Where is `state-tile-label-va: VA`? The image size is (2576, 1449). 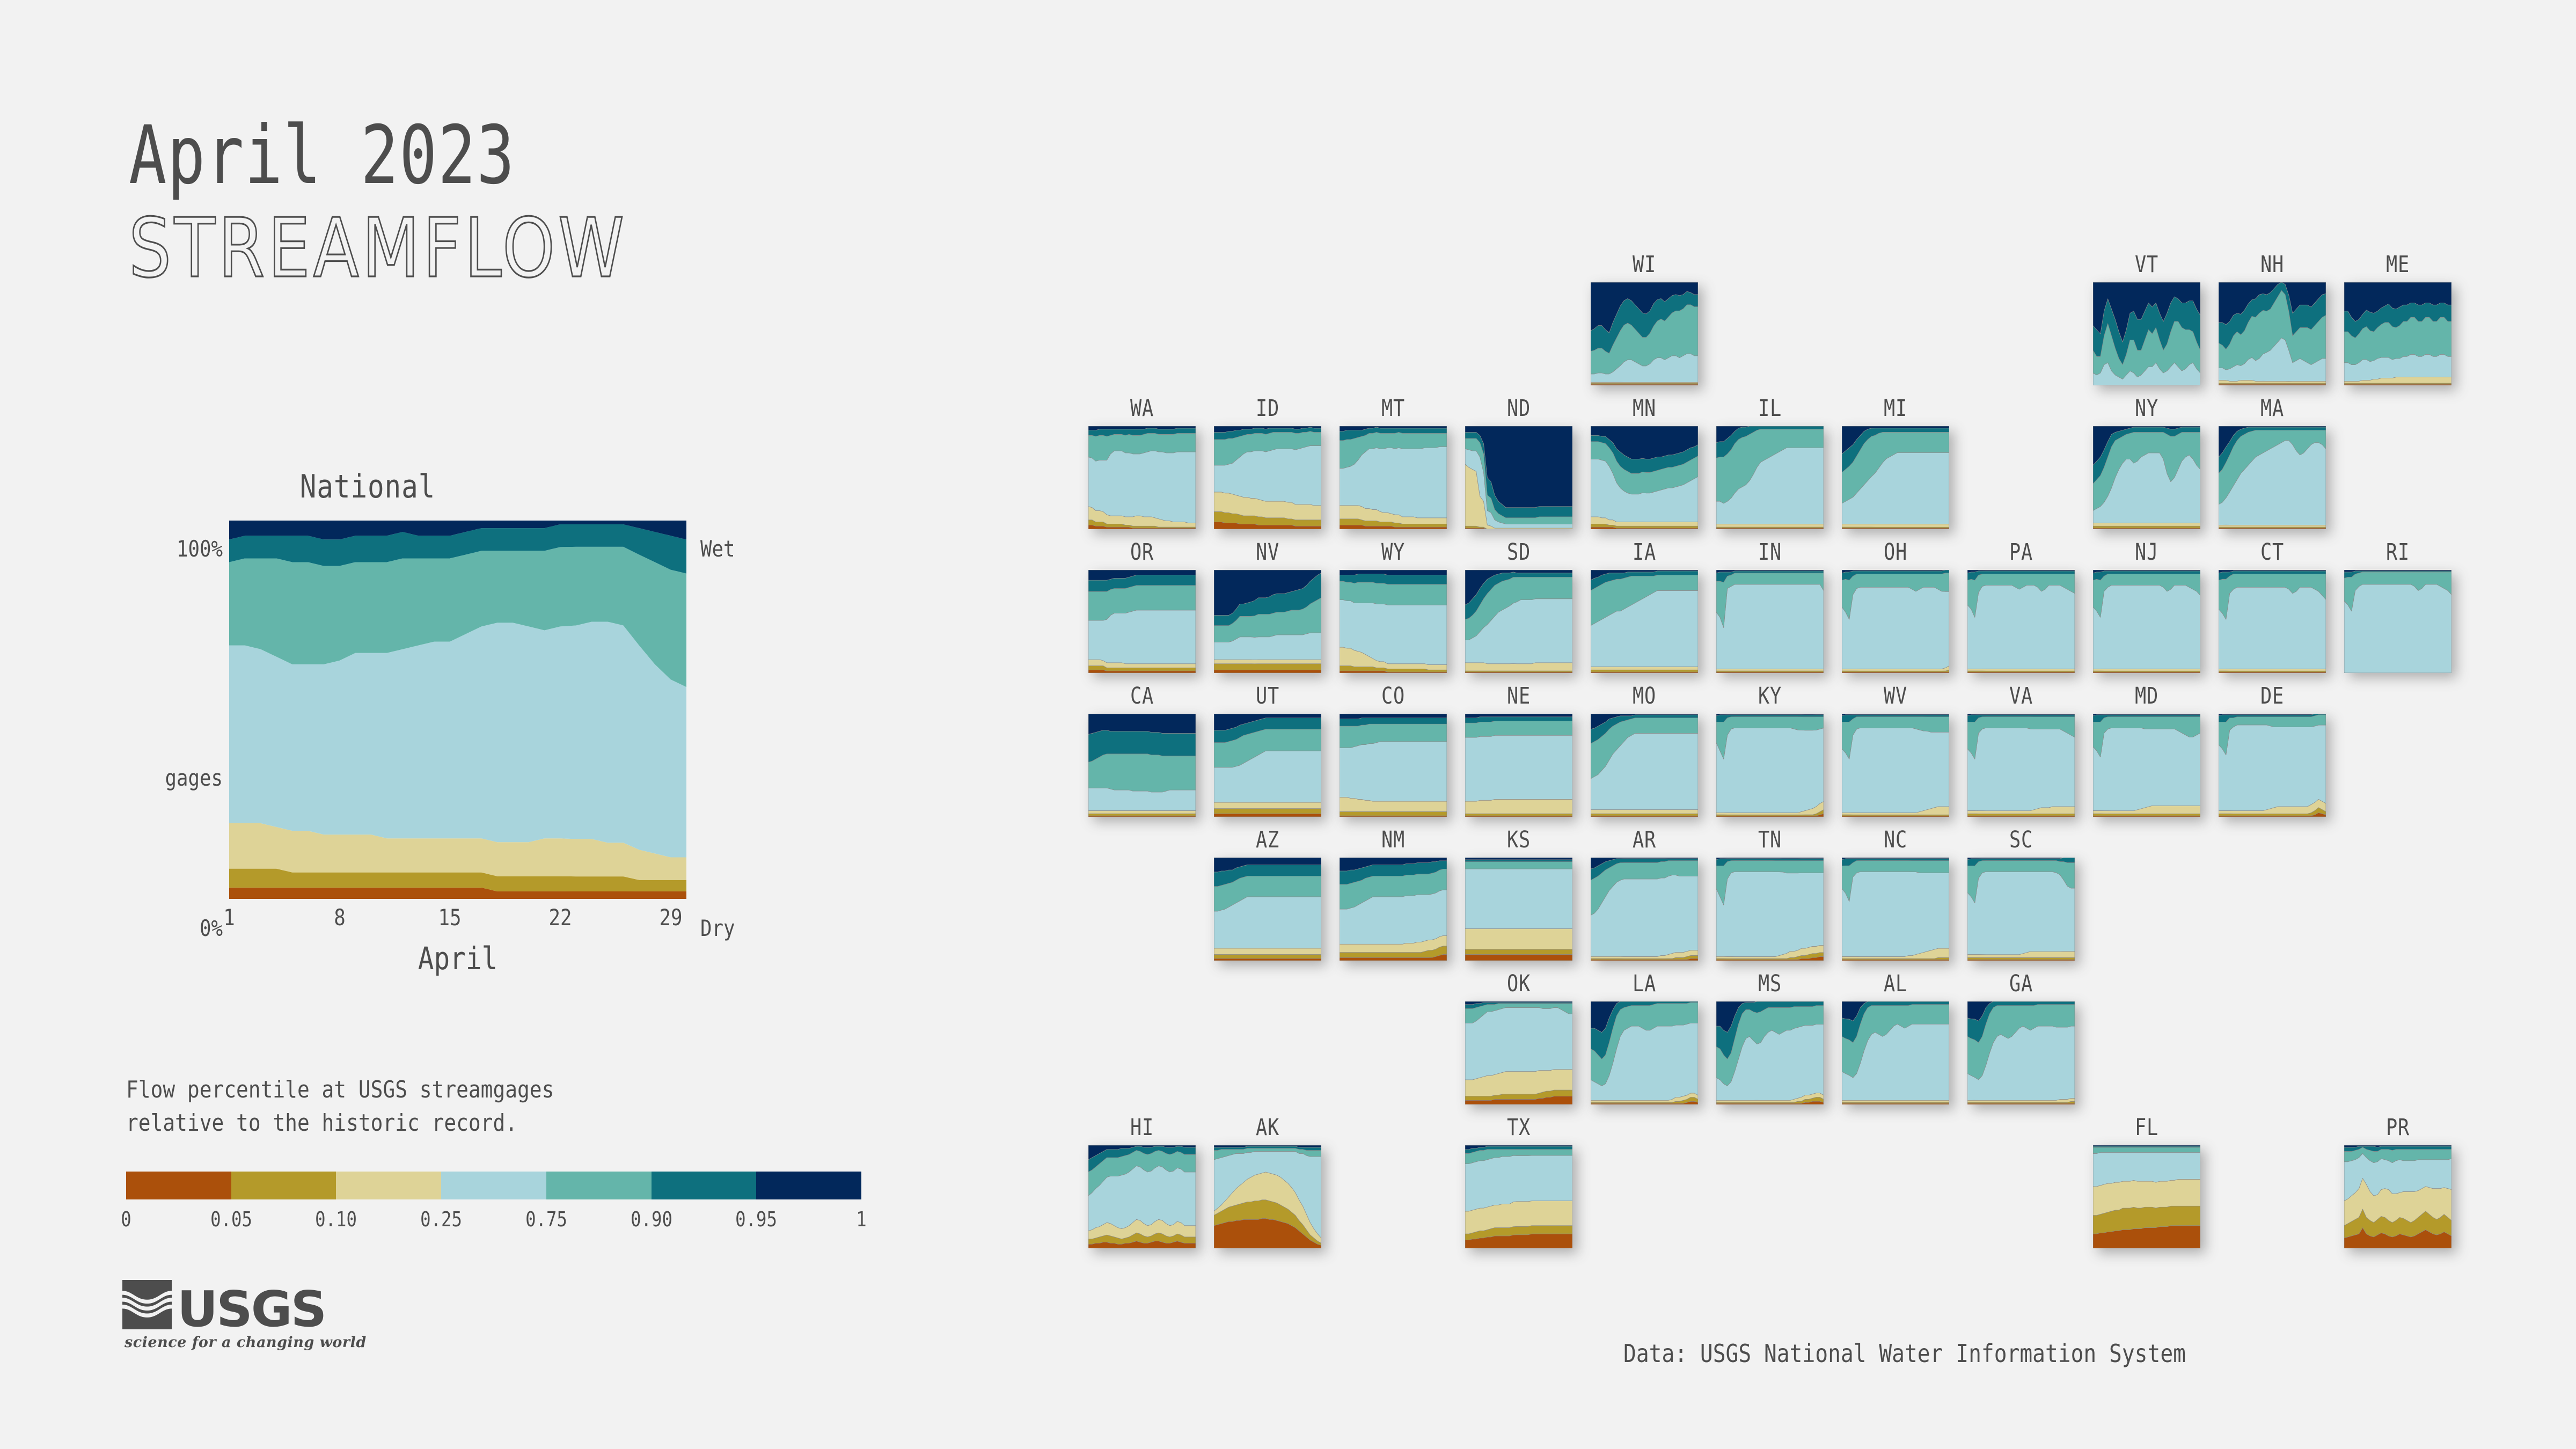
state-tile-label-va: VA is located at coordinates (2021, 696).